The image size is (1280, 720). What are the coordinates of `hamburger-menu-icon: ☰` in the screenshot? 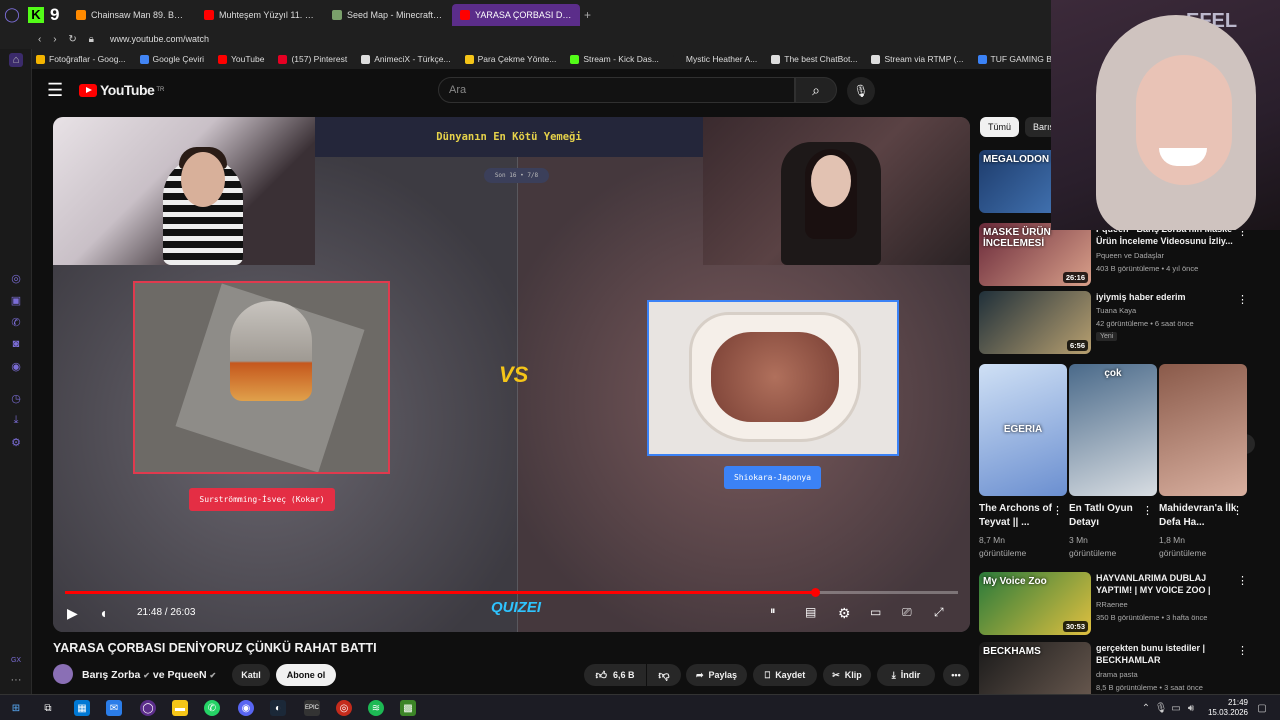 It's located at (57, 90).